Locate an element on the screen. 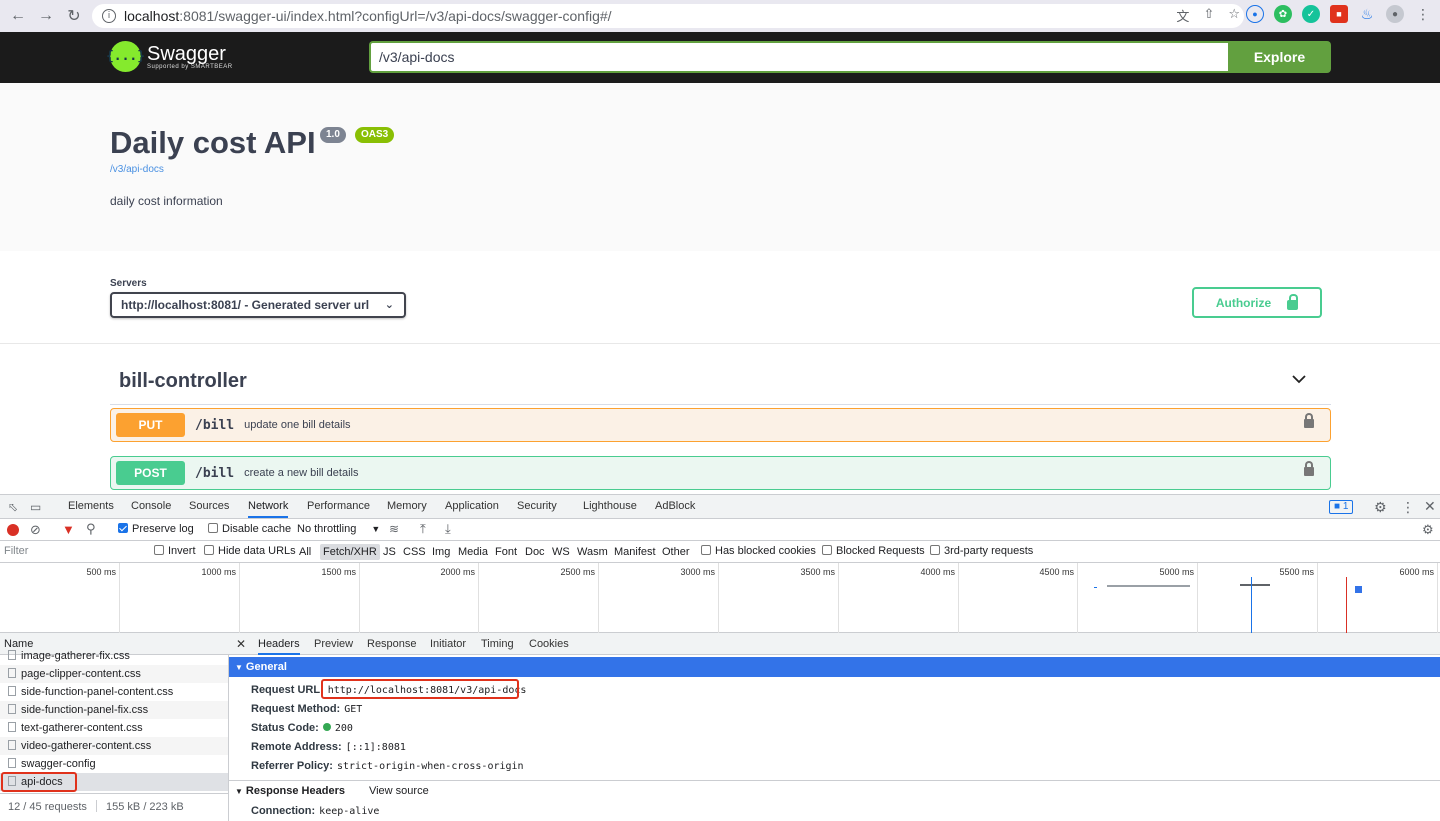  export-har-icon: ⤓ is located at coordinates (448, 529).